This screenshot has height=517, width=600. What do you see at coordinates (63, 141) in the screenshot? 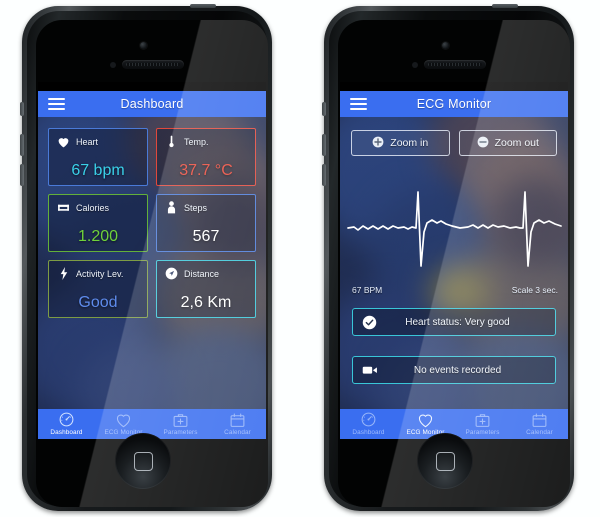
I see `heart-icon` at bounding box center [63, 141].